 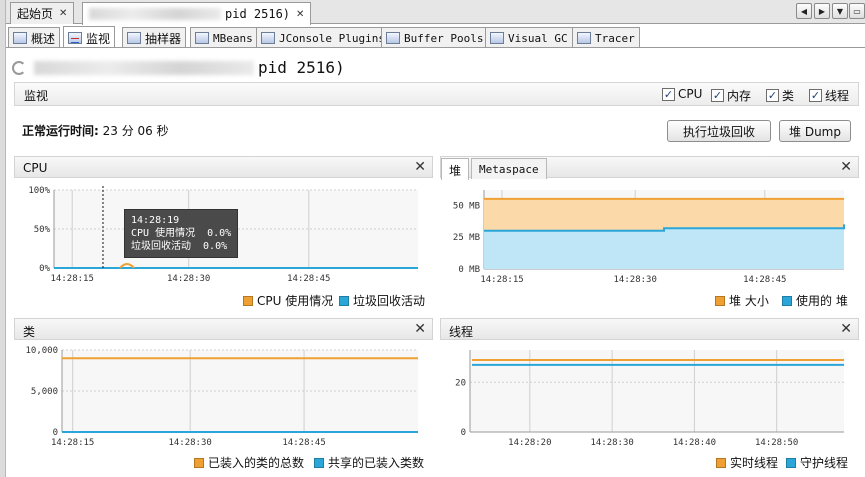 I want to click on restore-icon: ▭, so click(x=857, y=11).